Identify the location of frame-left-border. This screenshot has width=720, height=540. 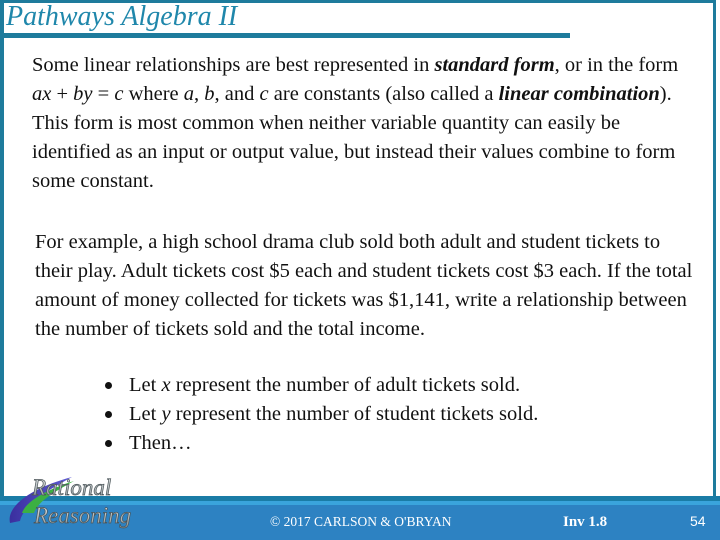
(2, 250).